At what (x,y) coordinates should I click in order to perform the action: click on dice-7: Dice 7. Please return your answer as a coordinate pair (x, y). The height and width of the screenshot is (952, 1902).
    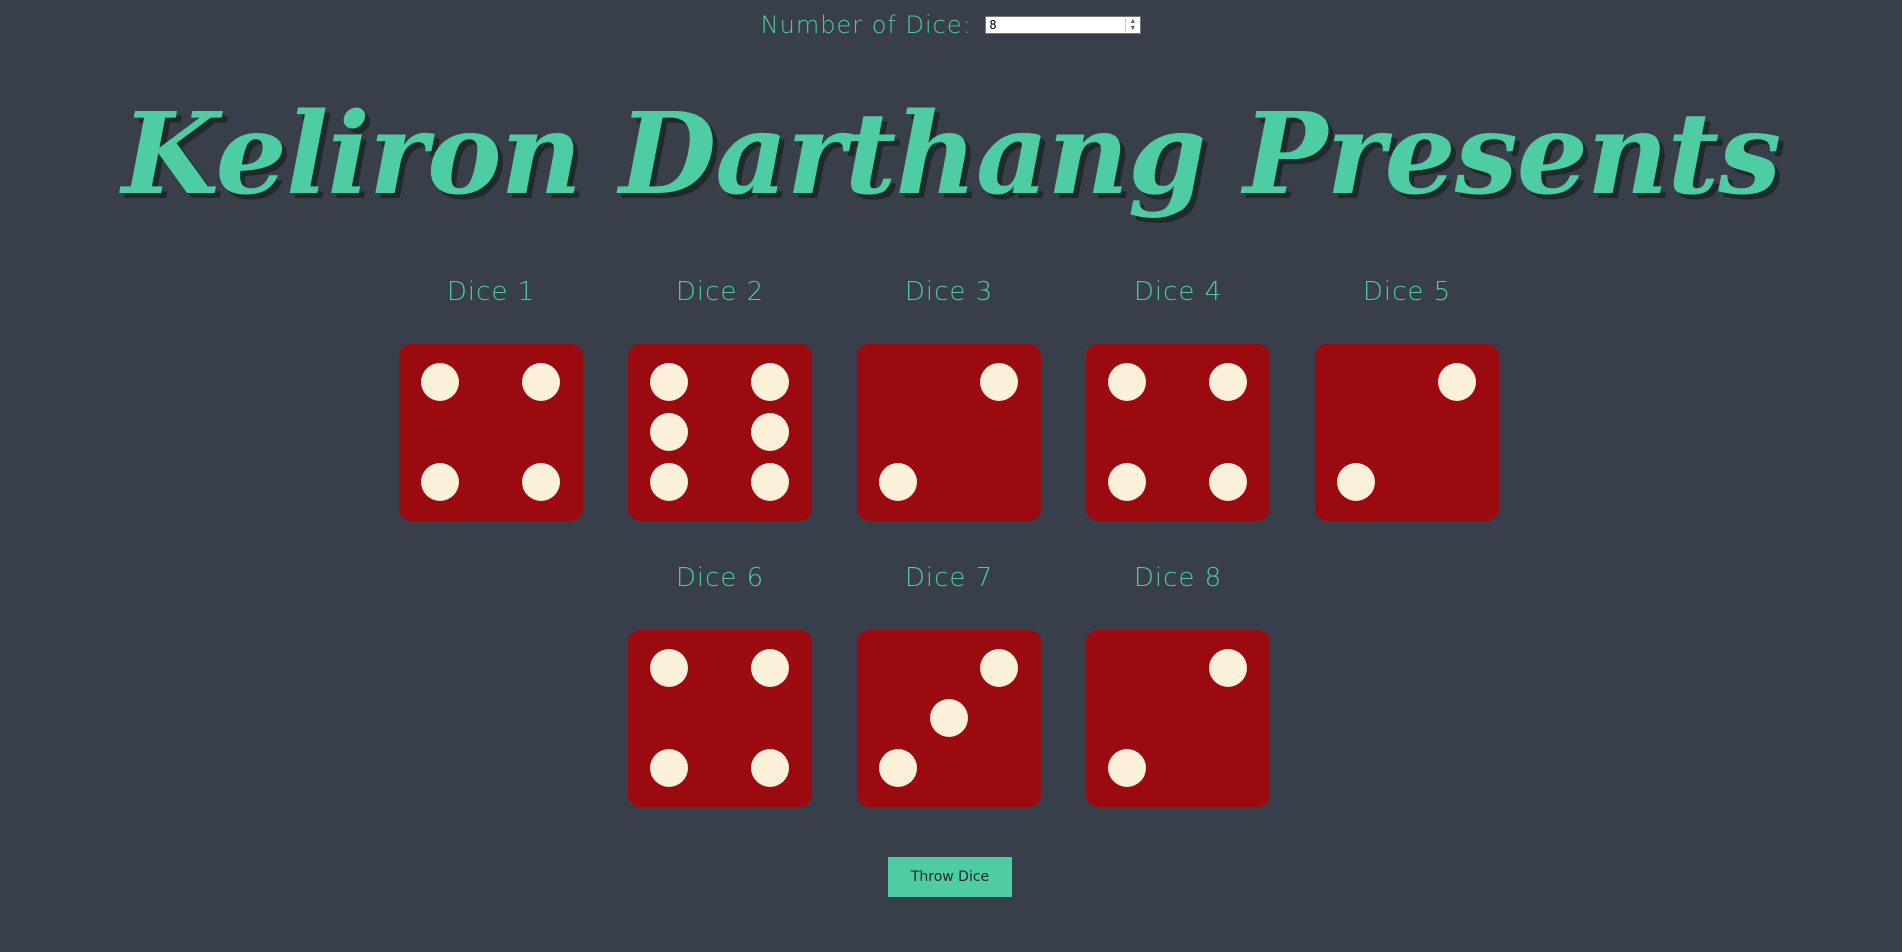
    Looking at the image, I should click on (949, 682).